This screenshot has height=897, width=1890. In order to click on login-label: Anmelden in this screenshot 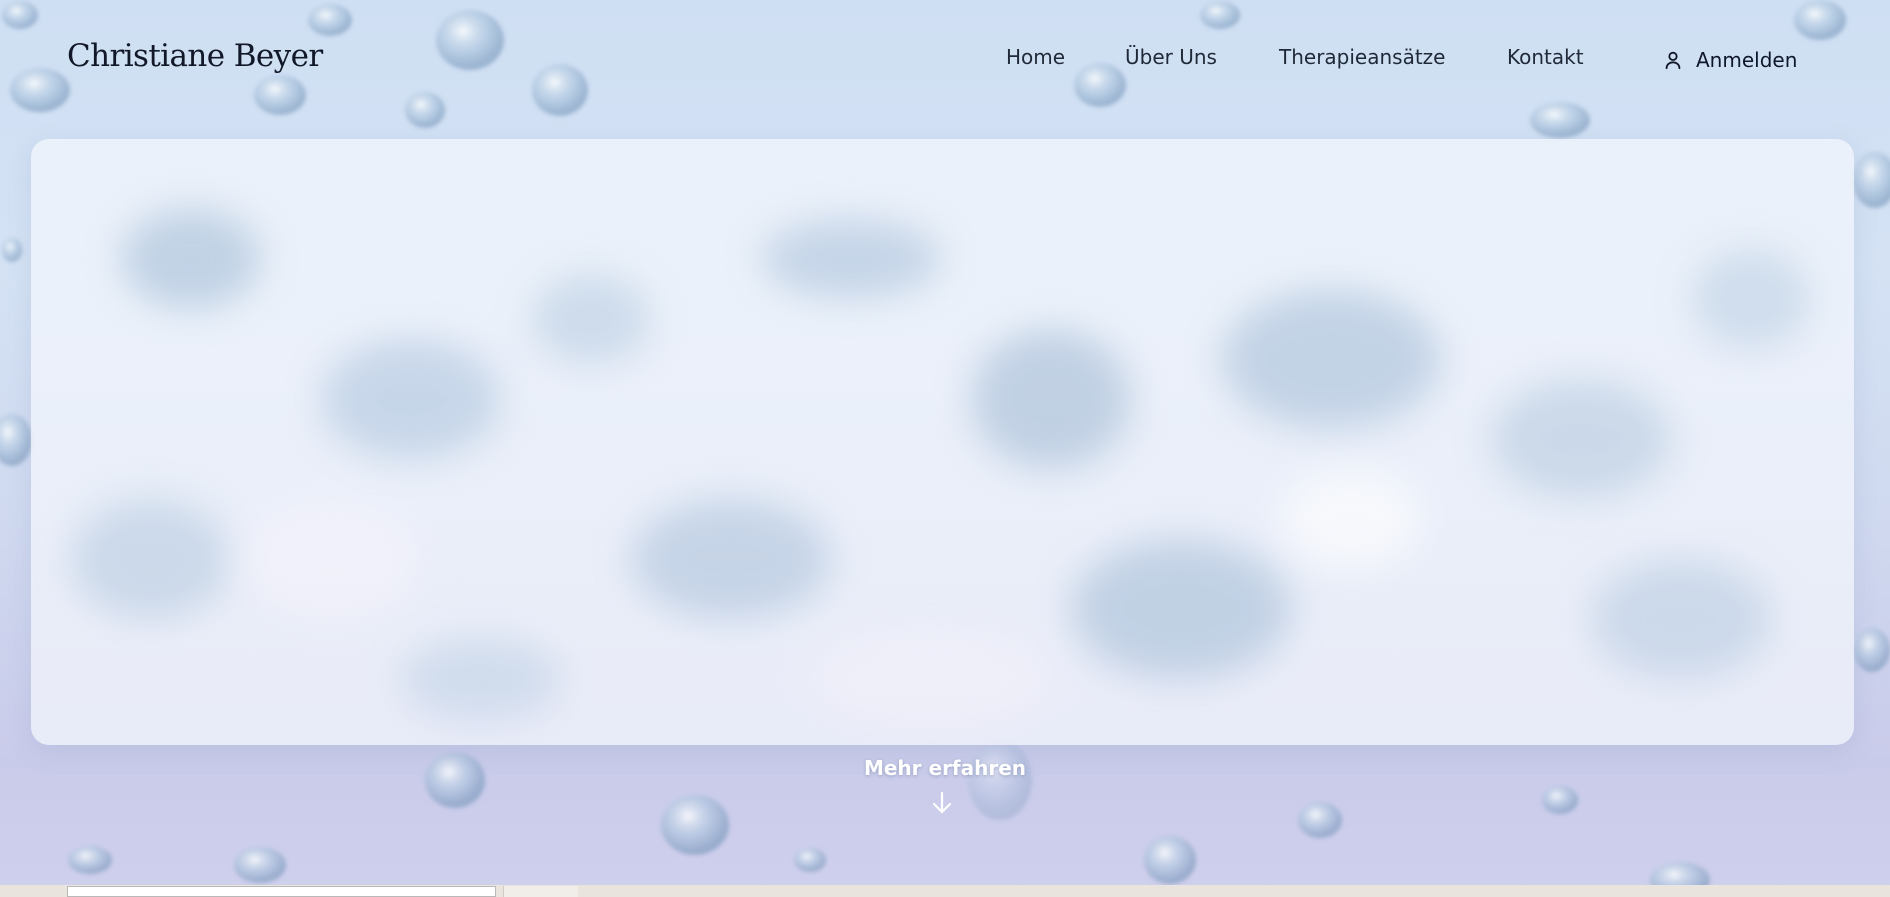, I will do `click(1747, 60)`.